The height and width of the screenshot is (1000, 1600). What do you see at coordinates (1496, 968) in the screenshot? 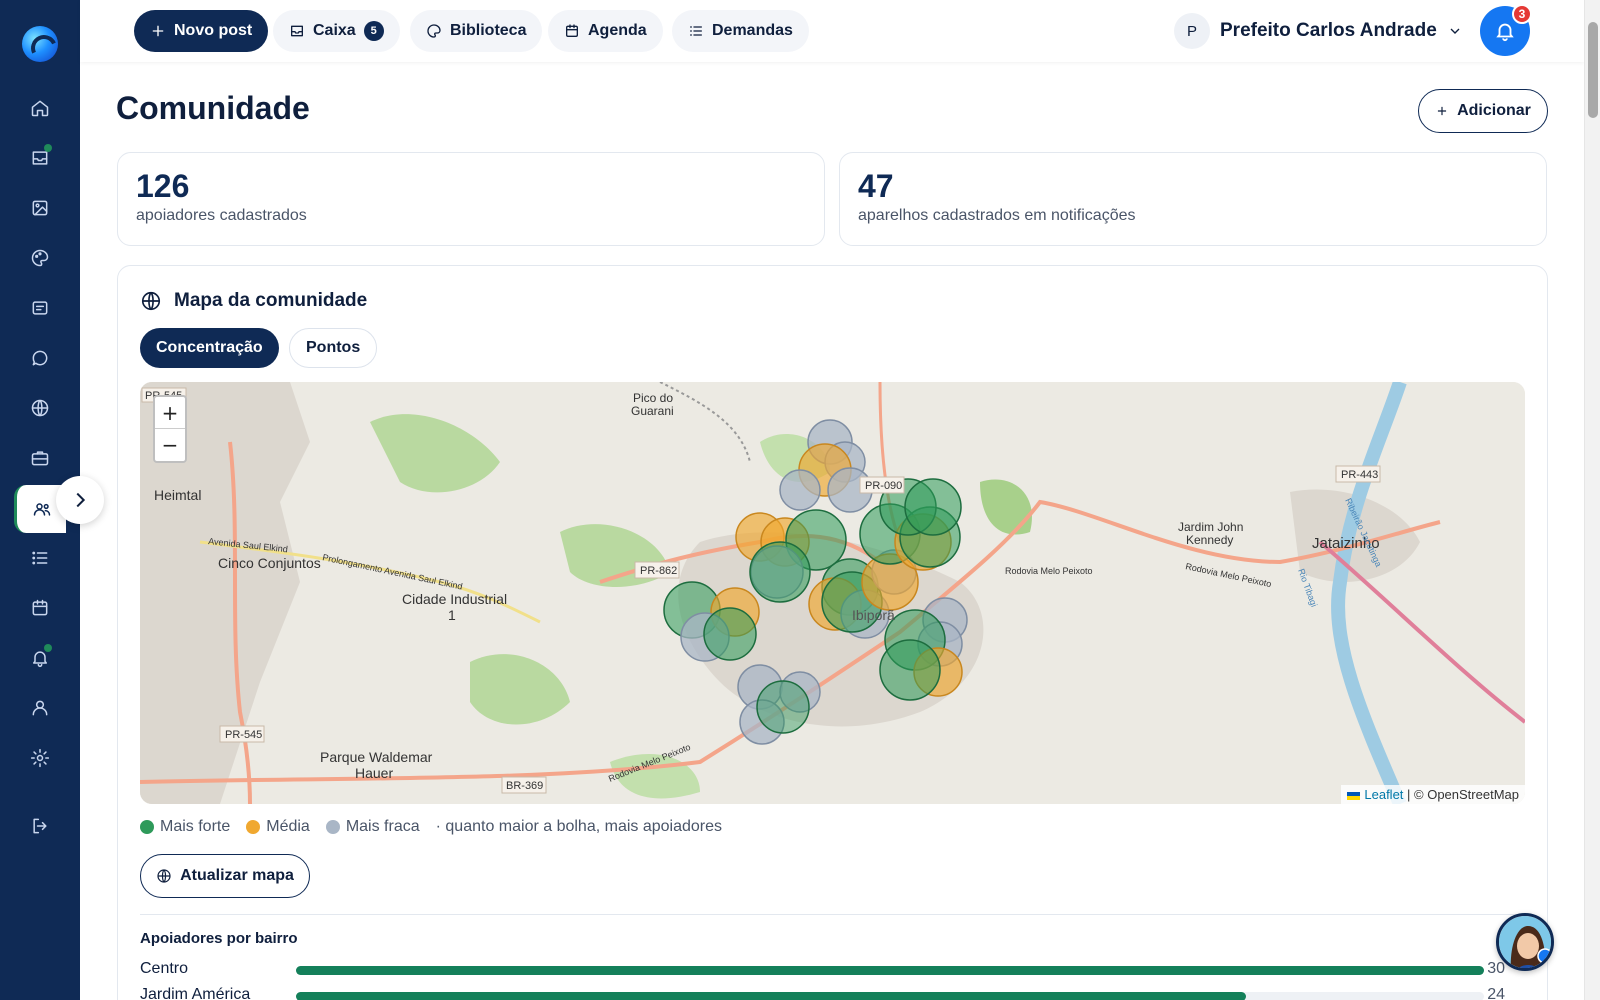
I see `bairro-count: 30` at bounding box center [1496, 968].